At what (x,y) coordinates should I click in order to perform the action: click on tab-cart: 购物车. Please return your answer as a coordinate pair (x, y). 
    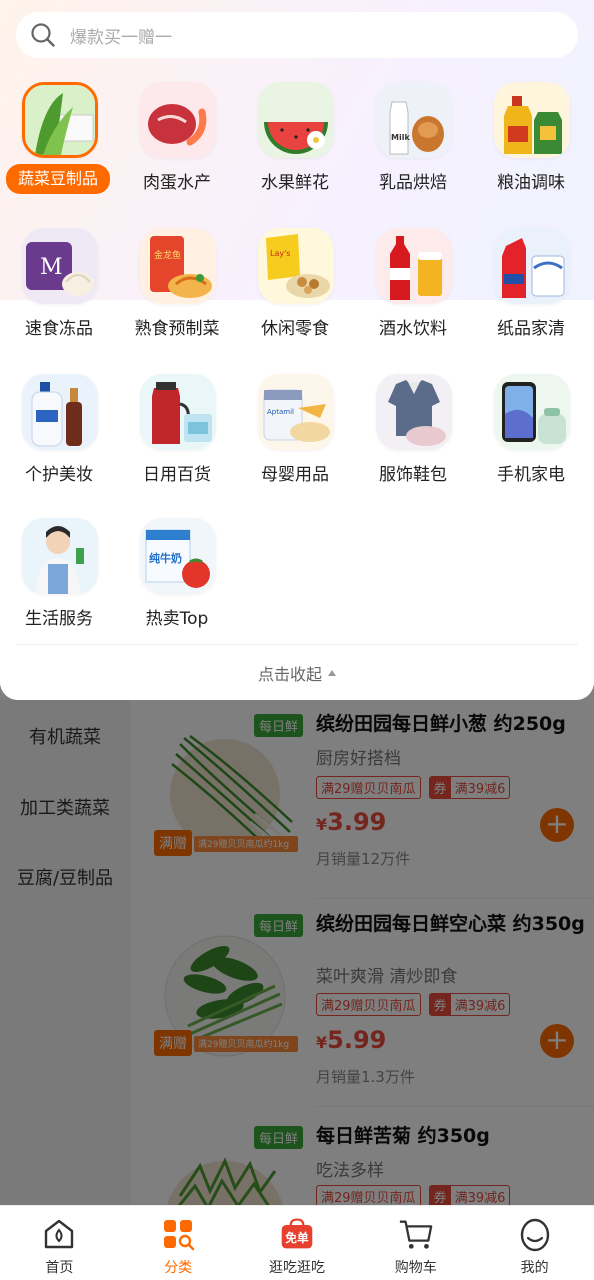
    Looking at the image, I should click on (415, 1243).